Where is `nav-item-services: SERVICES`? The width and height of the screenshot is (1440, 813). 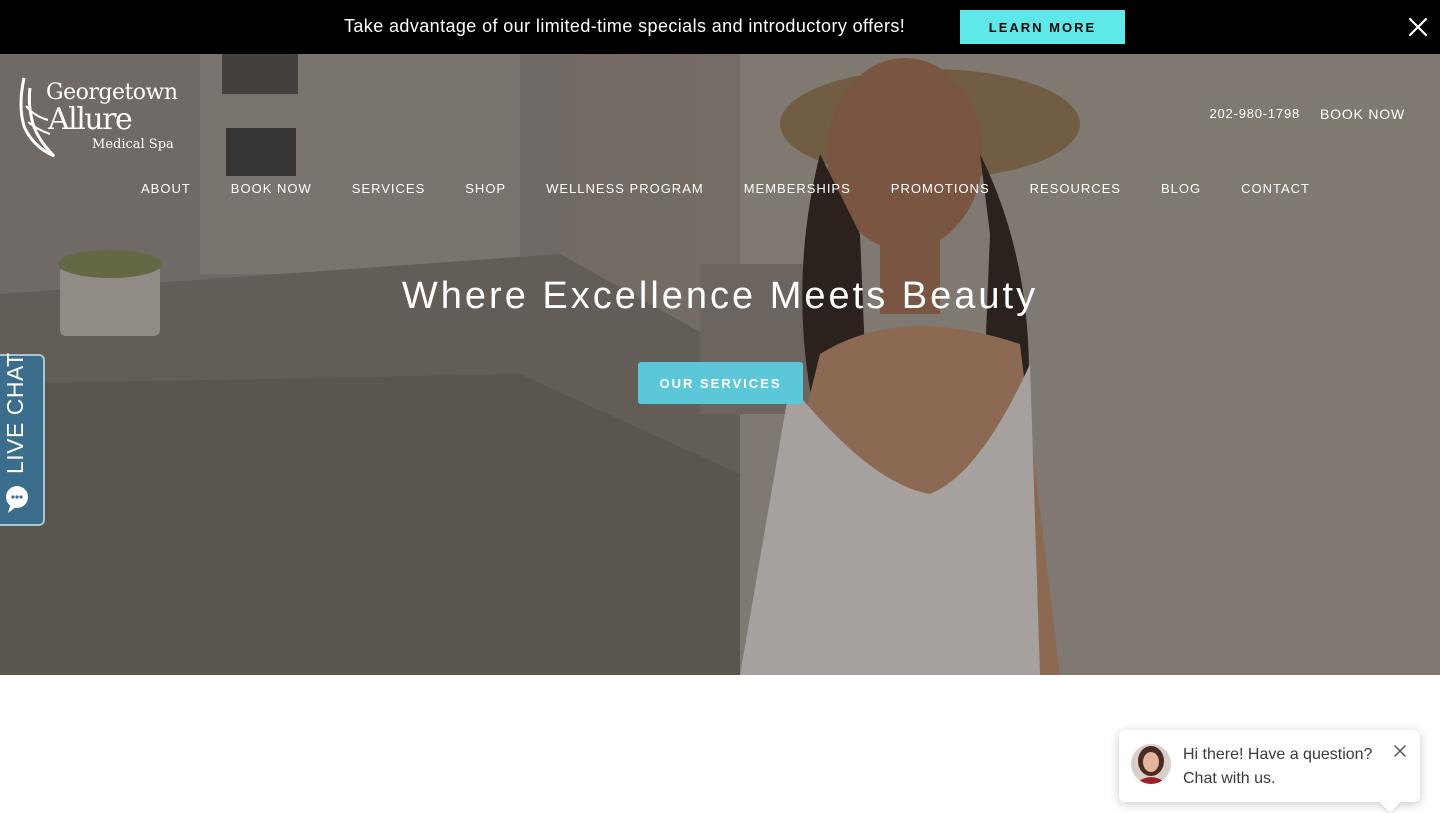 nav-item-services: SERVICES is located at coordinates (389, 188).